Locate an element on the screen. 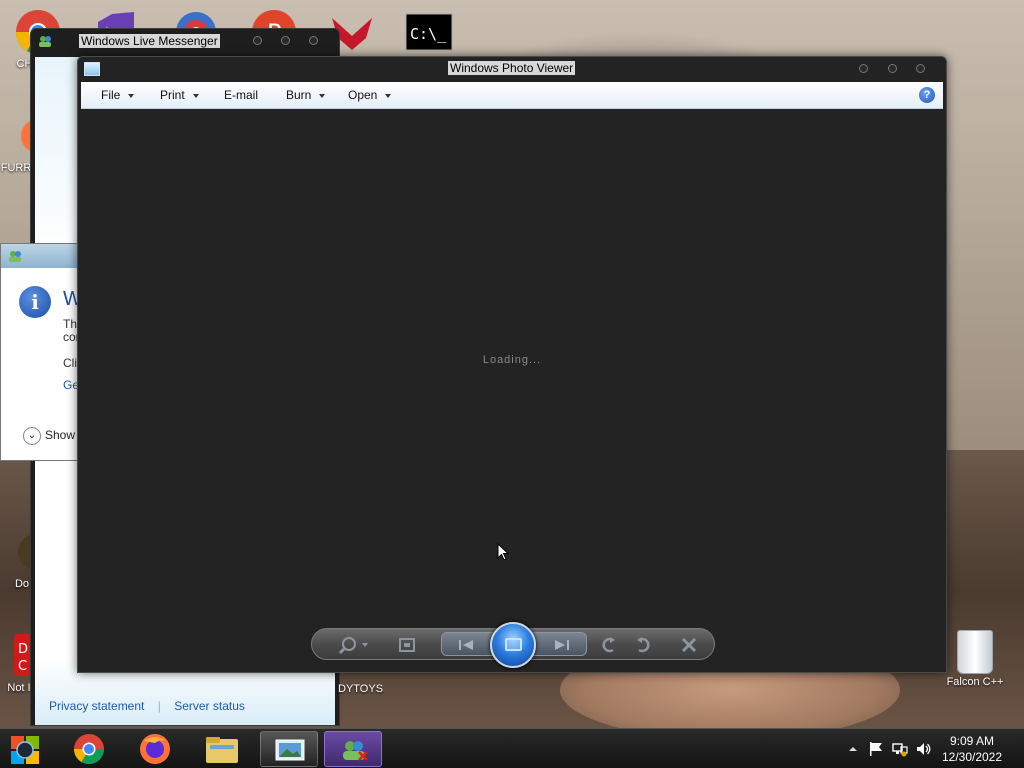 This screenshot has height=768, width=1024. next-icon is located at coordinates (561, 645).